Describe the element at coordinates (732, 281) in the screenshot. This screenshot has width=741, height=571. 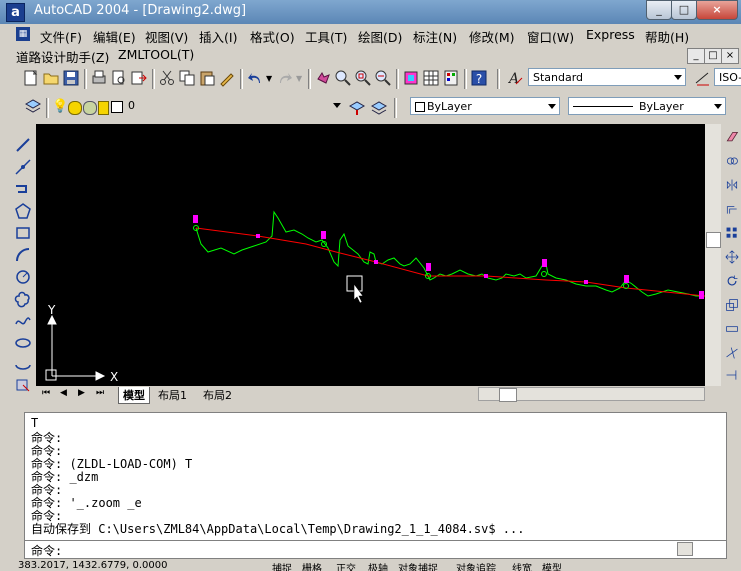
I see `rotate-icon` at that location.